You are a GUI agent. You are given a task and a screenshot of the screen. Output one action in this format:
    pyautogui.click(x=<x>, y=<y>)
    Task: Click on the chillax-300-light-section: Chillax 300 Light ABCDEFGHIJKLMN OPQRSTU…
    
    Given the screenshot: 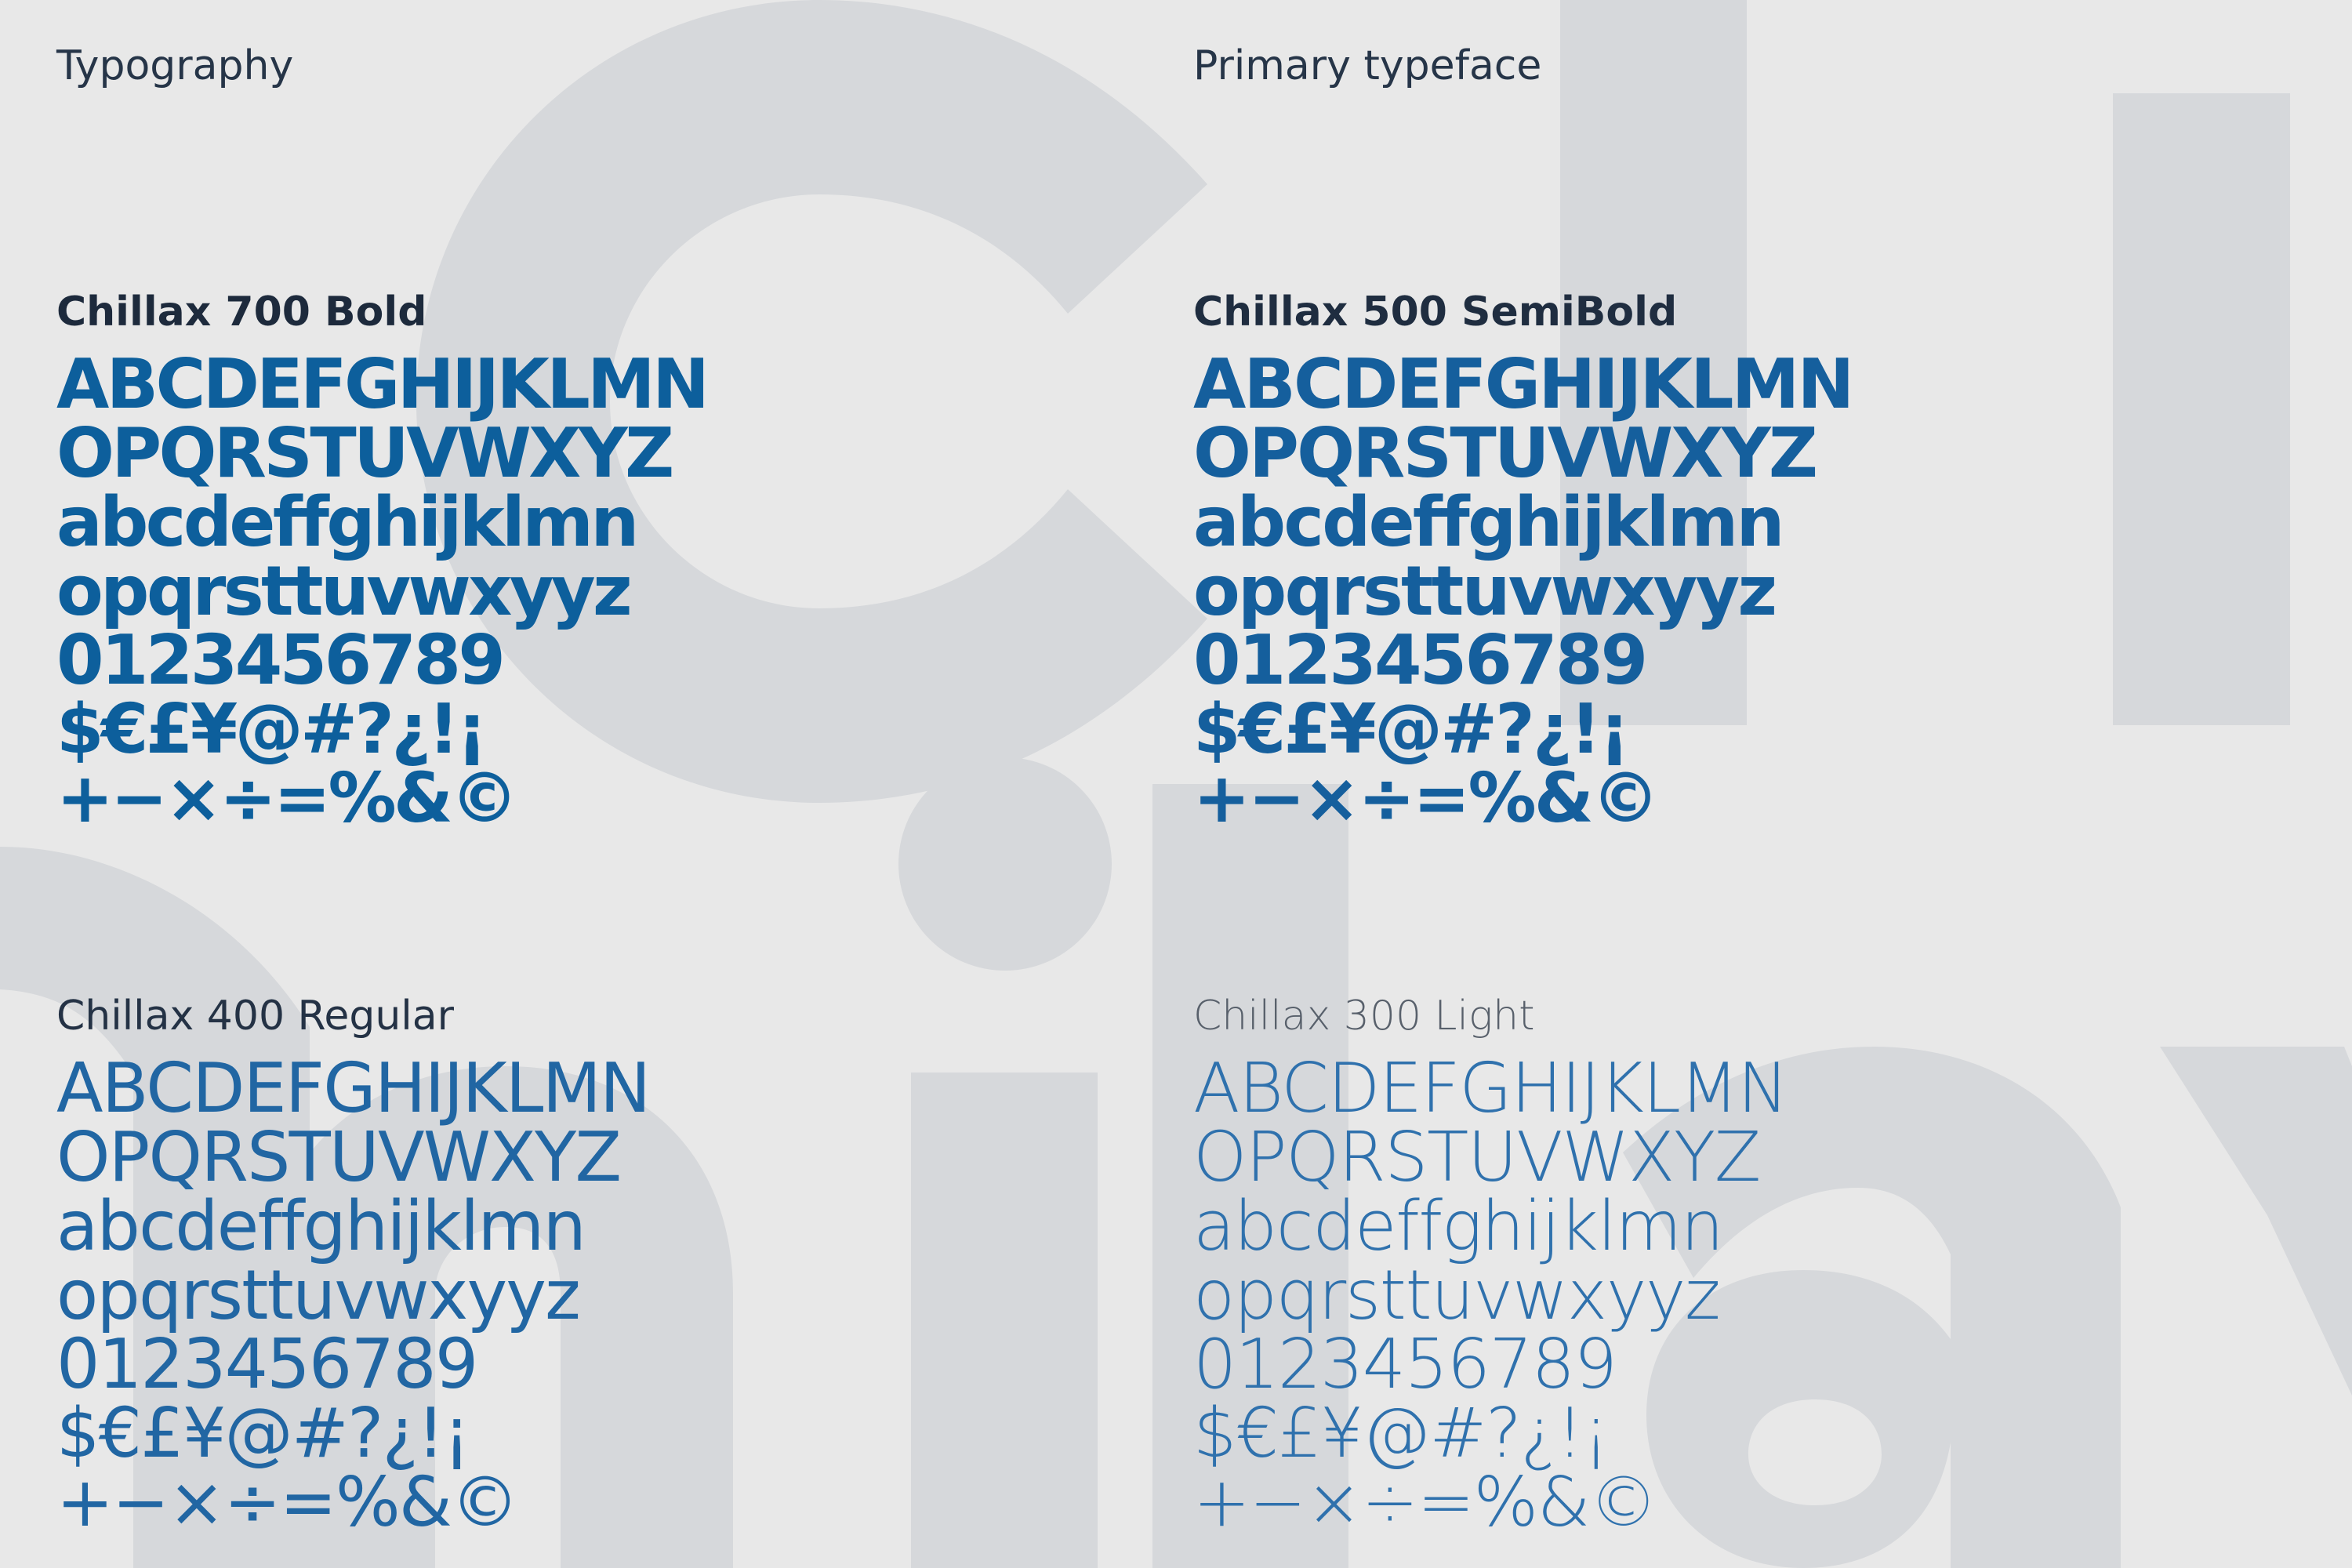 What is the action you would take?
    pyautogui.click(x=1663, y=1266)
    